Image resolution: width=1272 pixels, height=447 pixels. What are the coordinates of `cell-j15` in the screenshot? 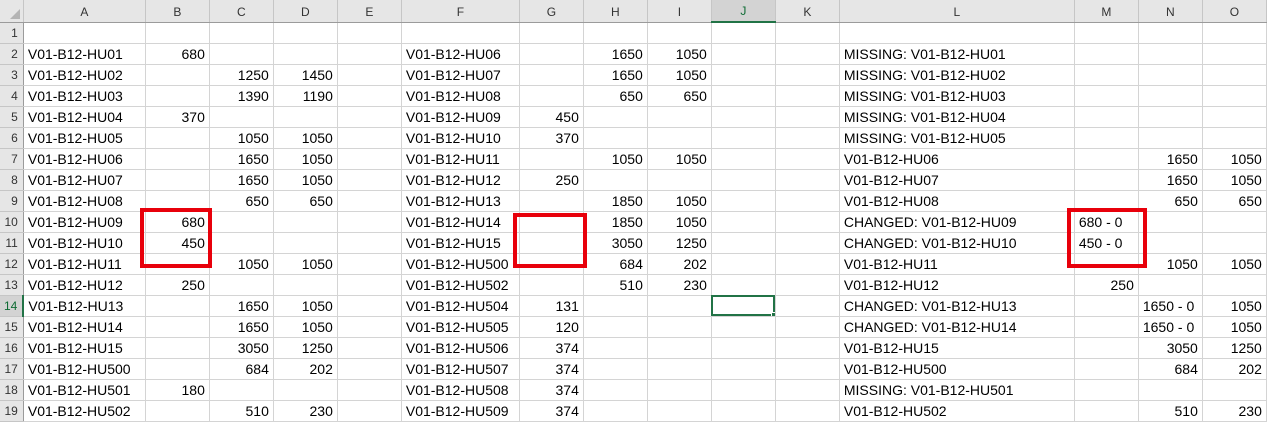 It's located at (743, 327).